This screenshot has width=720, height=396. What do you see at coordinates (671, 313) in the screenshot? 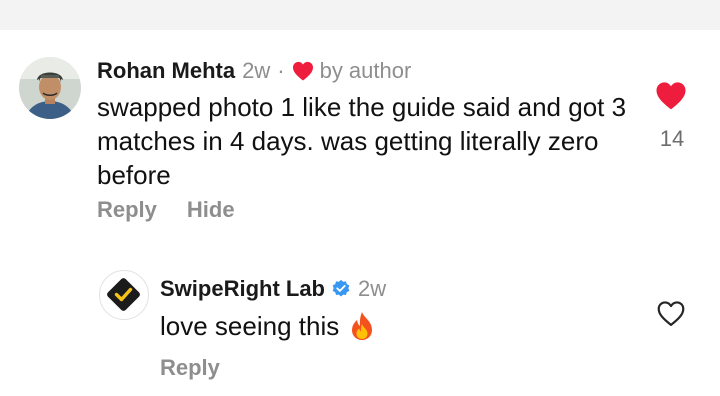
I see `heart-outline-icon` at bounding box center [671, 313].